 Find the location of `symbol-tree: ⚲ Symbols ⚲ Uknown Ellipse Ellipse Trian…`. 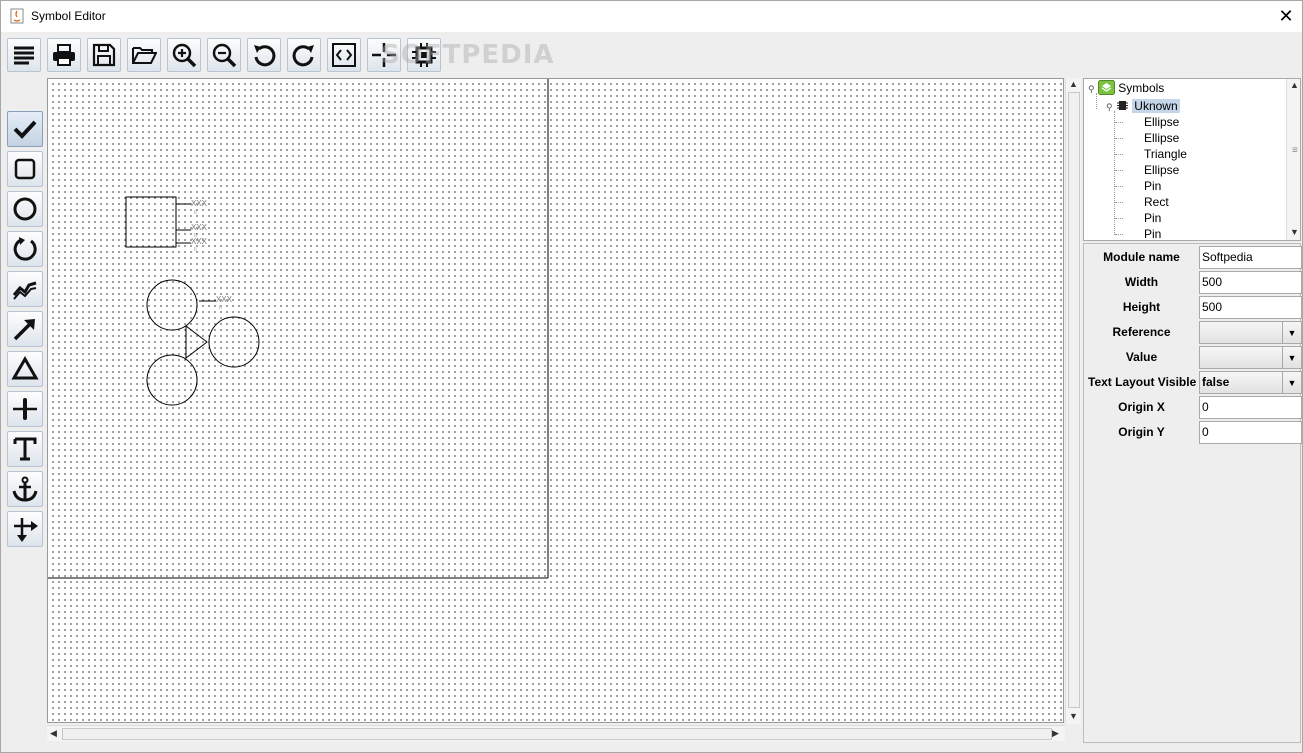

symbol-tree: ⚲ Symbols ⚲ Uknown Ellipse Ellipse Trian… is located at coordinates (1192, 159).